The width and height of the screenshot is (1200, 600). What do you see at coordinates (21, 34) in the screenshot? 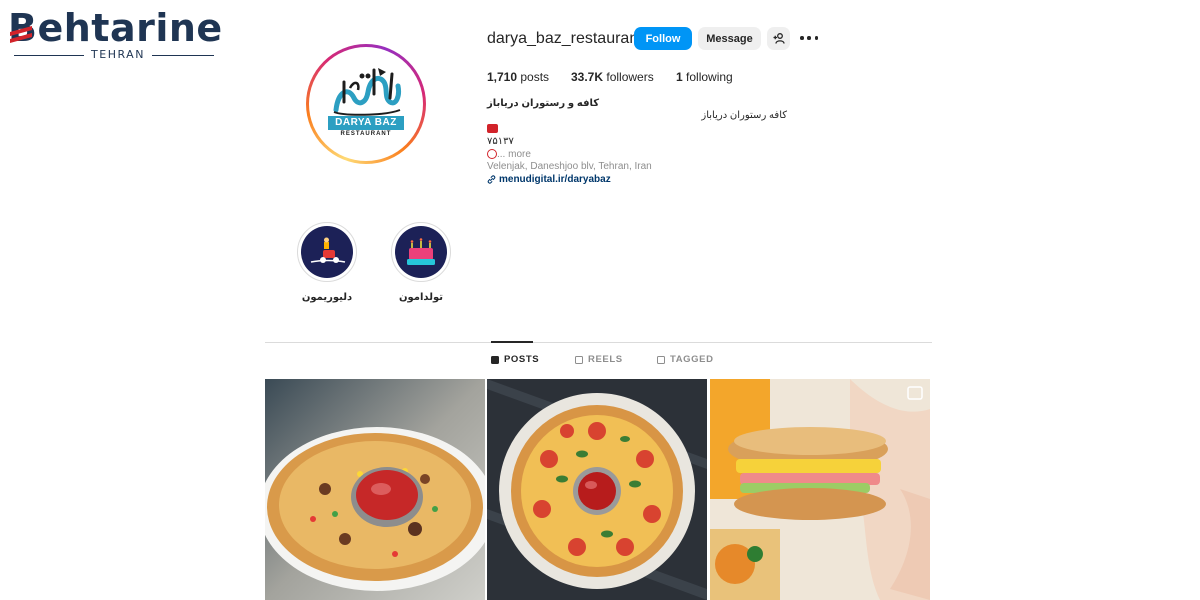
I see `watermark-stripes-icon` at bounding box center [21, 34].